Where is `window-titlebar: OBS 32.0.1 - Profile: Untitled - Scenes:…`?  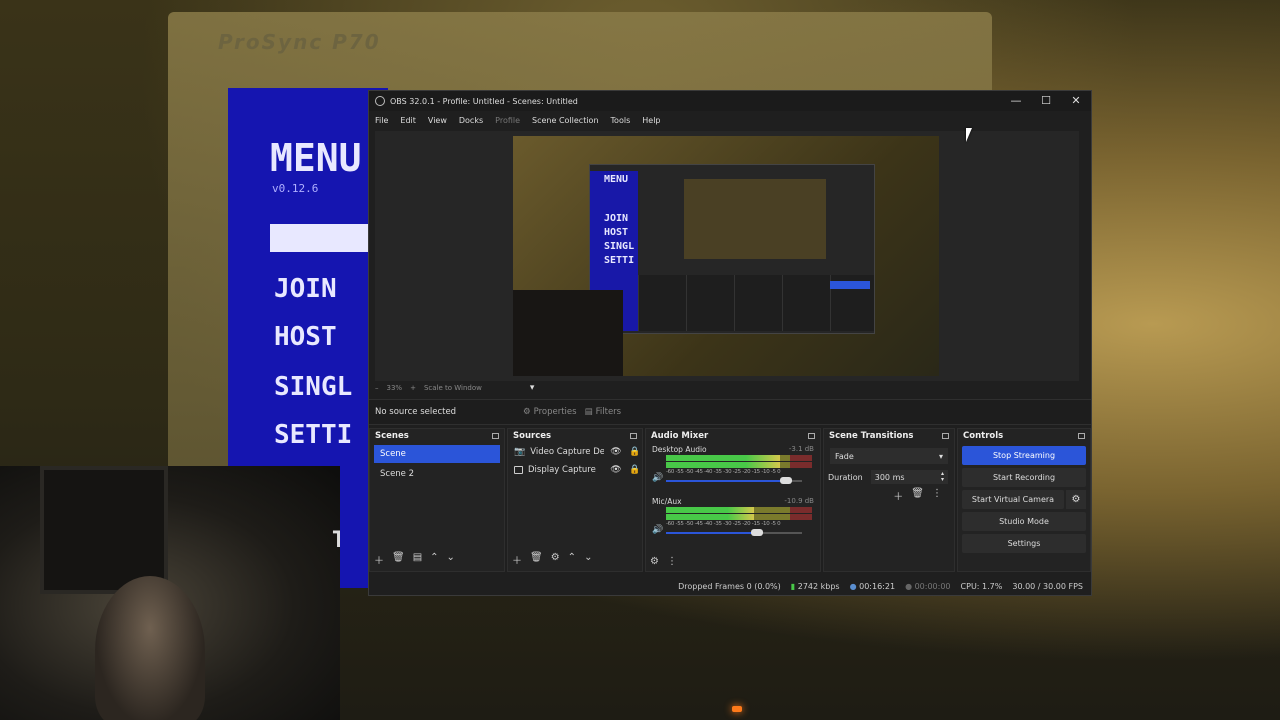
window-titlebar: OBS 32.0.1 - Profile: Untitled - Scenes:… is located at coordinates (730, 101).